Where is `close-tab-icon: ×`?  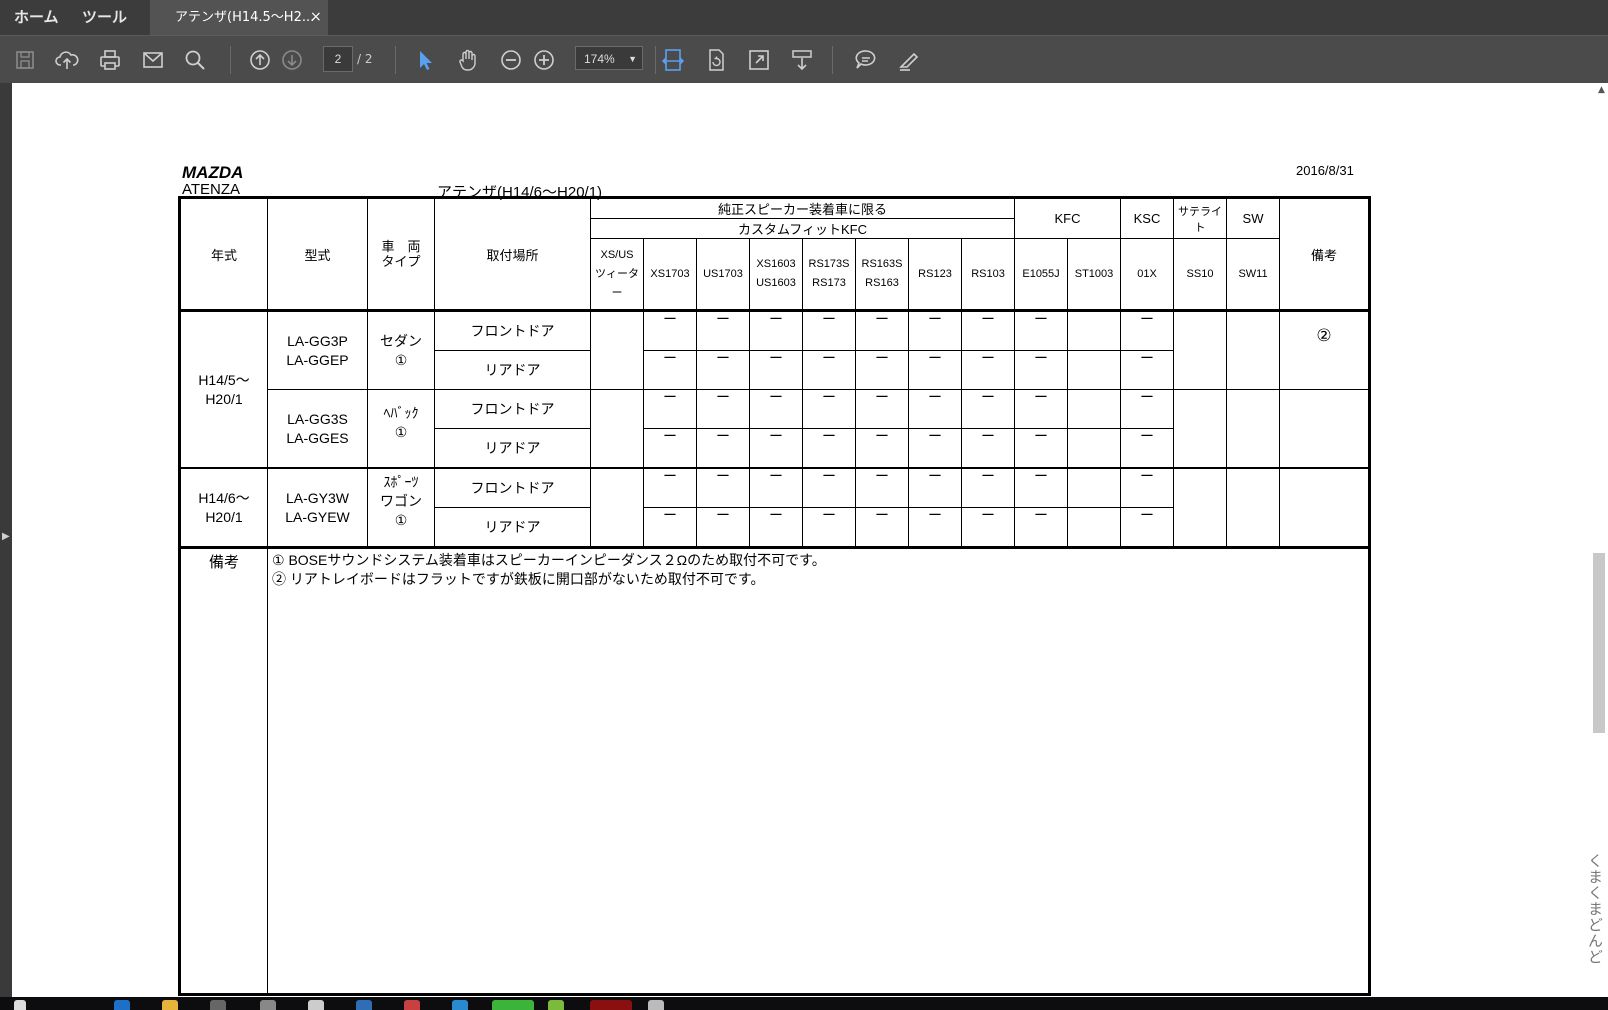 close-tab-icon: × is located at coordinates (316, 17).